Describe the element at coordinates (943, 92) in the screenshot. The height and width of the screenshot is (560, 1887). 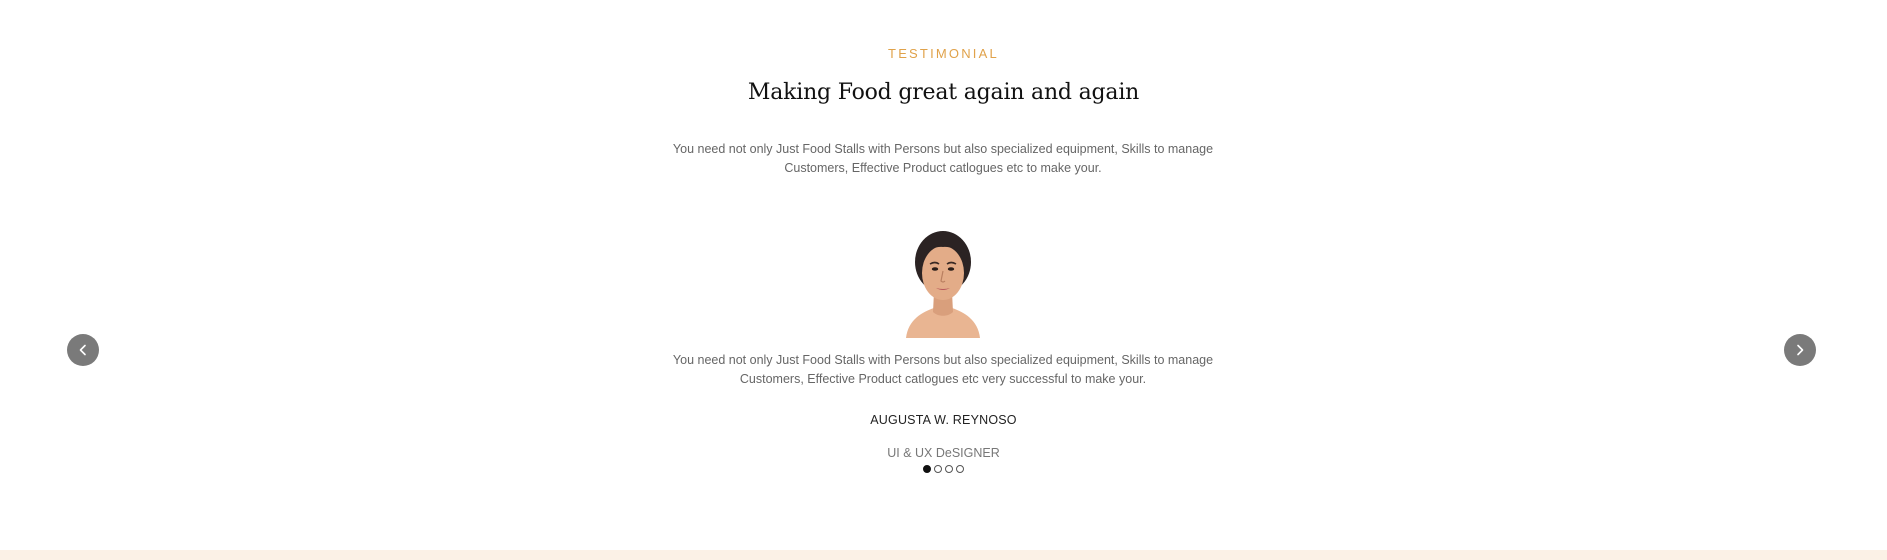
I see `section-title: Making Food great again and again` at that location.